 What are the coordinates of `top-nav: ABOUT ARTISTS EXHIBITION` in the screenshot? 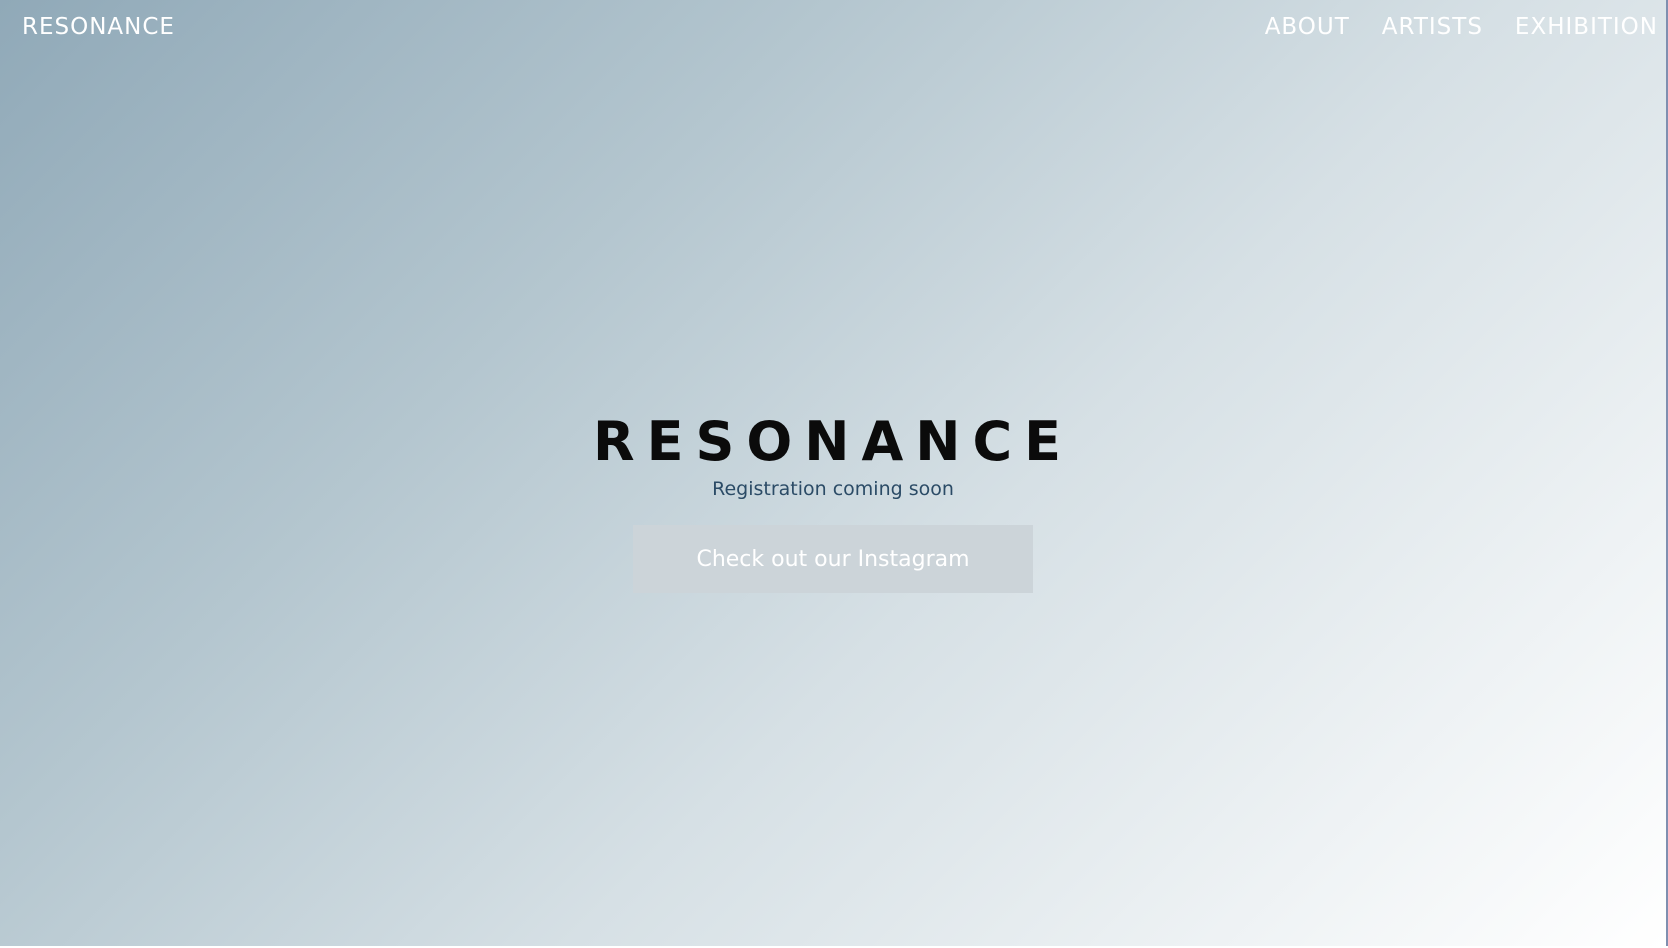 It's located at (1461, 27).